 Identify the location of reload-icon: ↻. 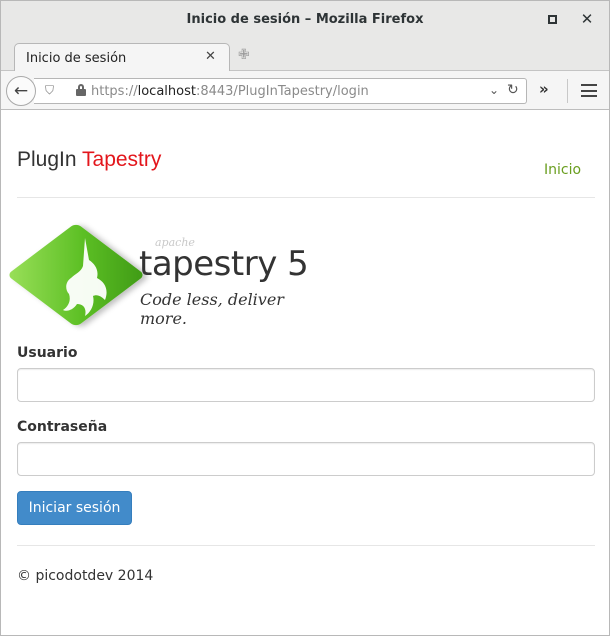
(513, 90).